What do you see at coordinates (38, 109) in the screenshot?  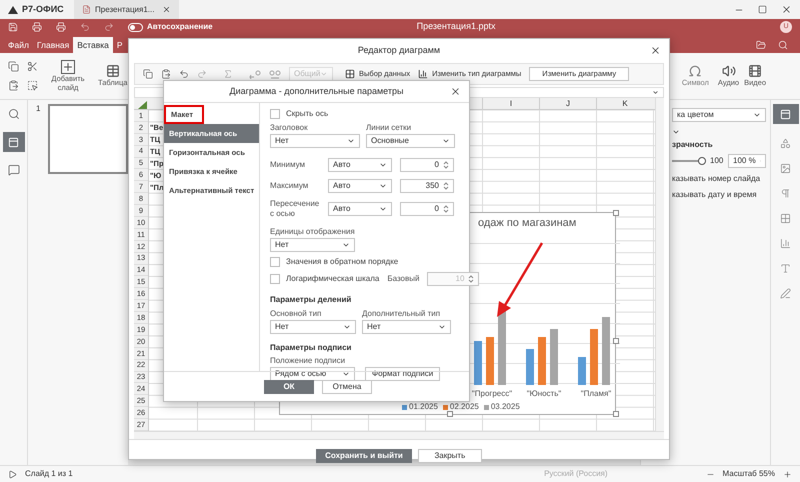 I see `slide-number: 1` at bounding box center [38, 109].